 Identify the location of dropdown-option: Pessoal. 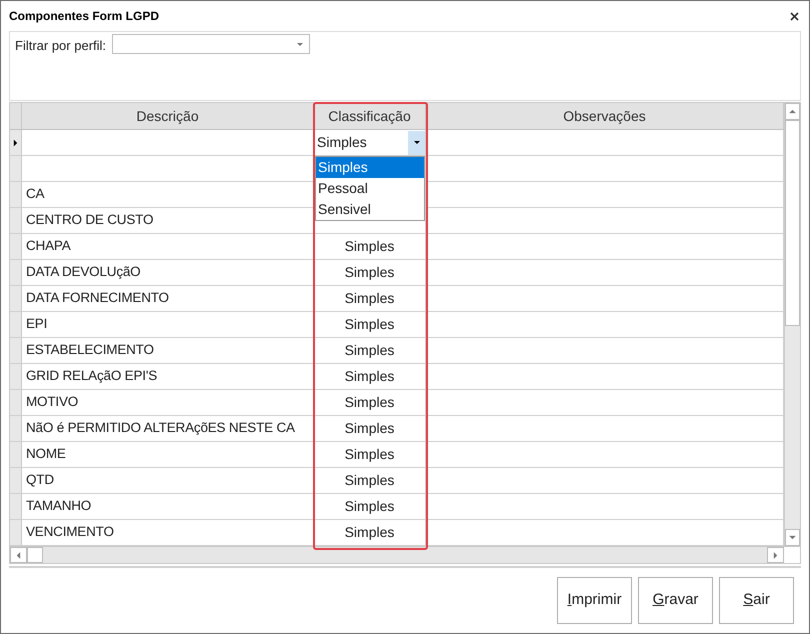
(370, 188).